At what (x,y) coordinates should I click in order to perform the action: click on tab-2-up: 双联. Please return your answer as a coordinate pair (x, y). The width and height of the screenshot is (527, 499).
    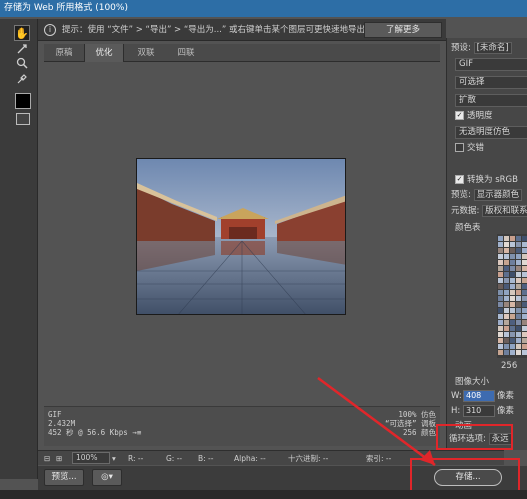
    Looking at the image, I should click on (146, 53).